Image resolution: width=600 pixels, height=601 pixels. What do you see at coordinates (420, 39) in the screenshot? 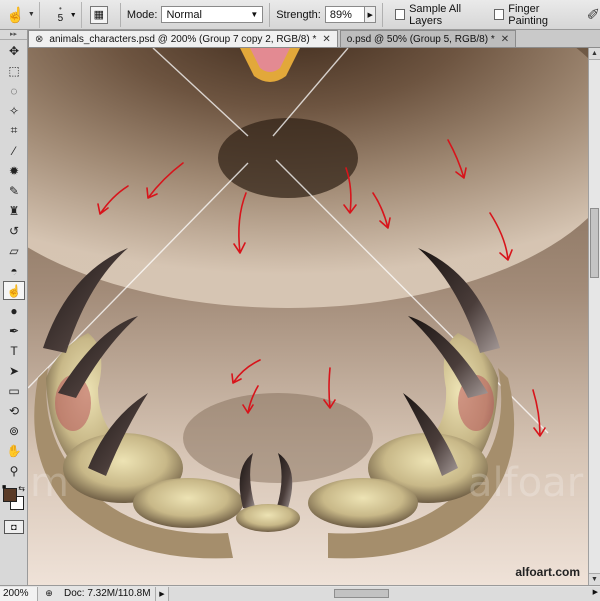
I see `tab-label: o.psd @ 50% (Group 5, RGB/8) *` at bounding box center [420, 39].